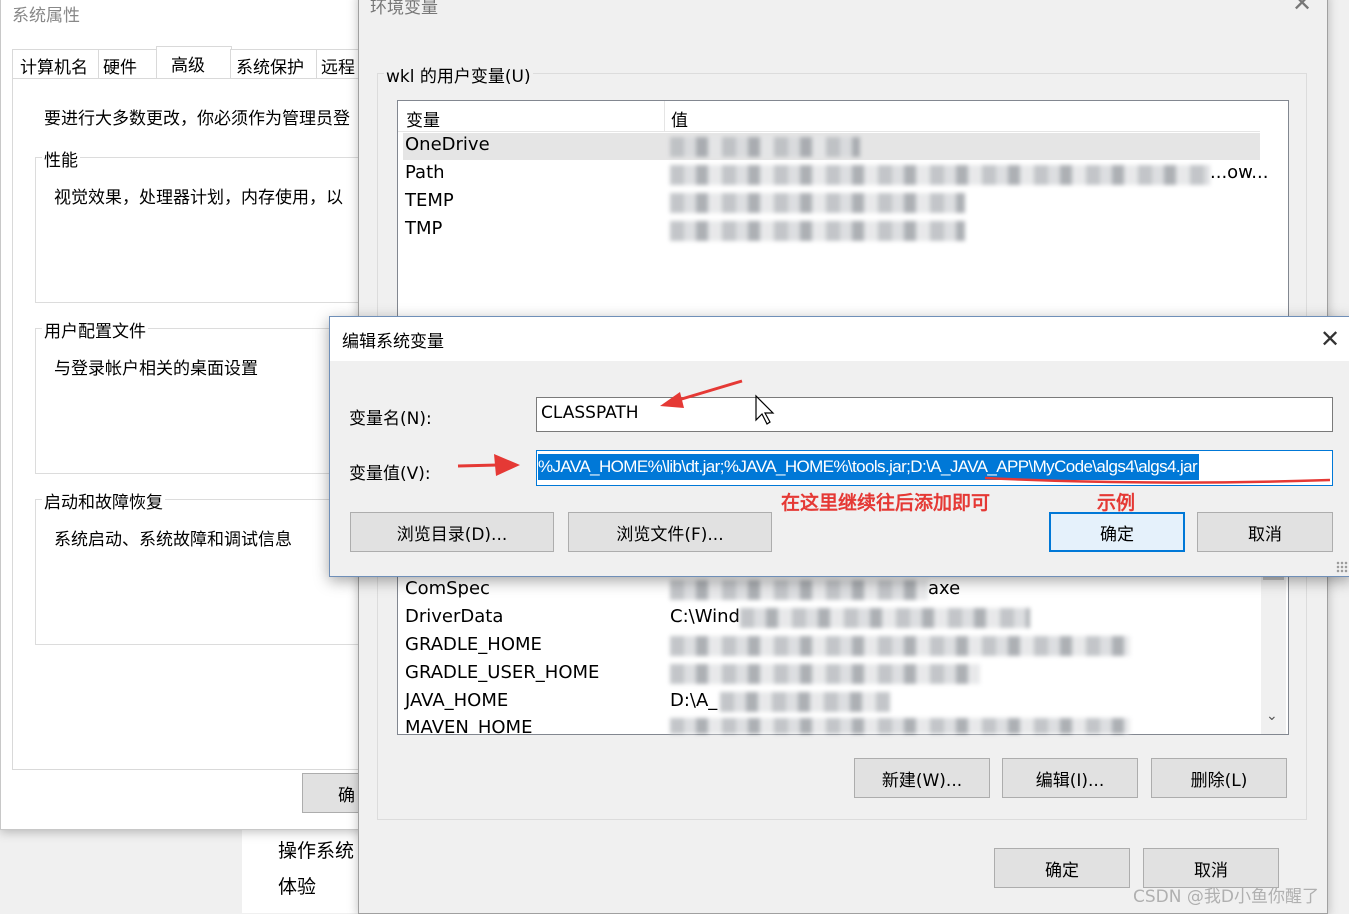  Describe the element at coordinates (765, 409) in the screenshot. I see `mouse-cursor-icon` at that location.